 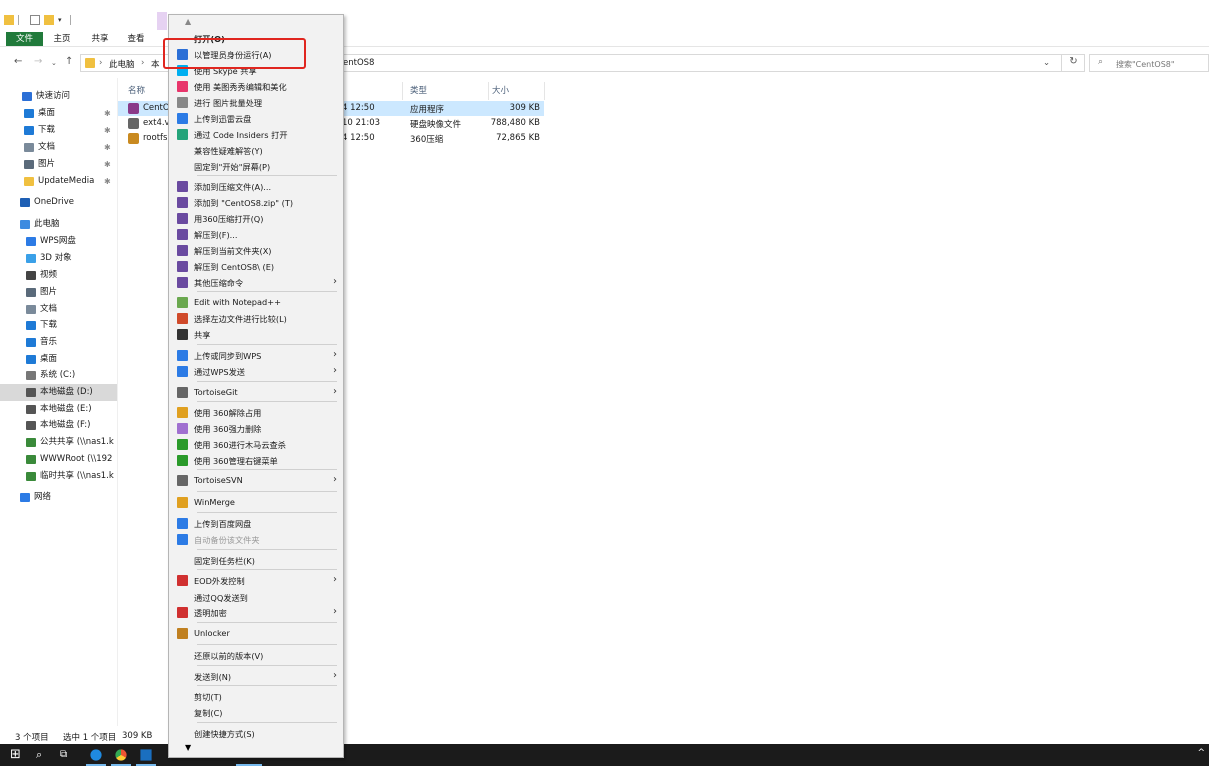 What do you see at coordinates (18, 755) in the screenshot?
I see `windows-start-icon: ⊞` at bounding box center [18, 755].